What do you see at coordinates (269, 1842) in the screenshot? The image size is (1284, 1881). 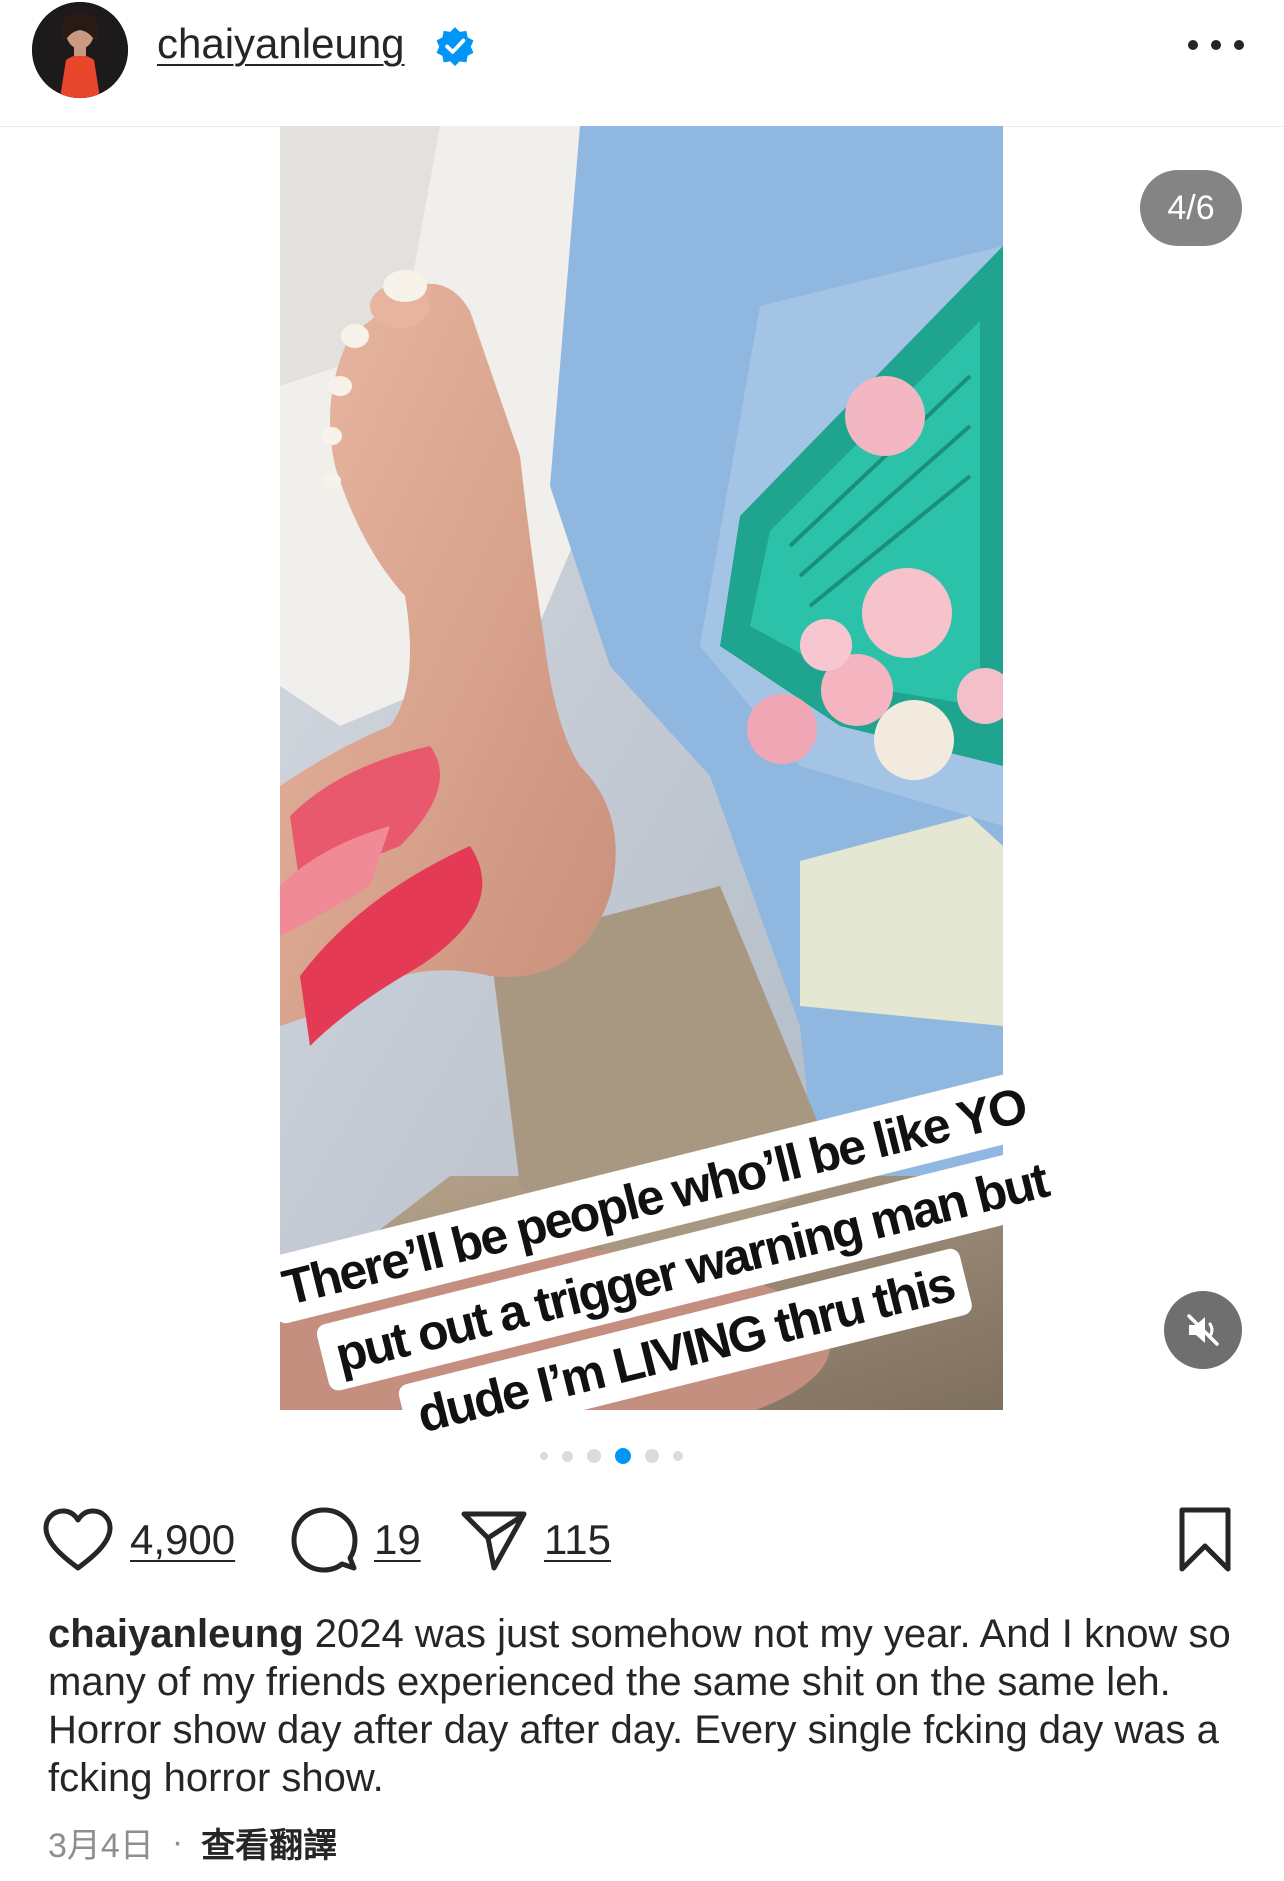 I see `see-translation-link: 查看翻譯` at bounding box center [269, 1842].